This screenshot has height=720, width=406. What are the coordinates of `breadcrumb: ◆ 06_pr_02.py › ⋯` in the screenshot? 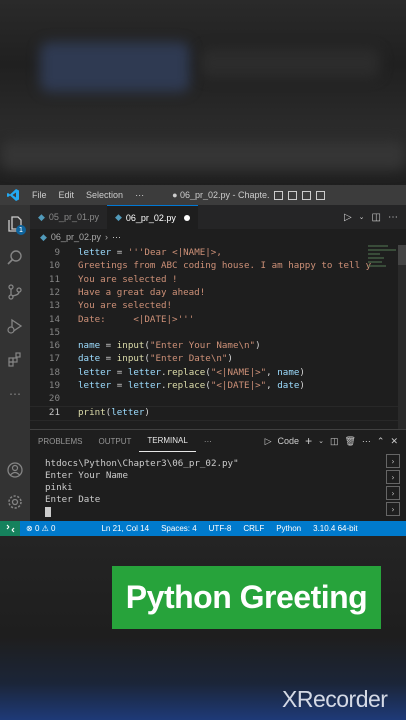 It's located at (80, 237).